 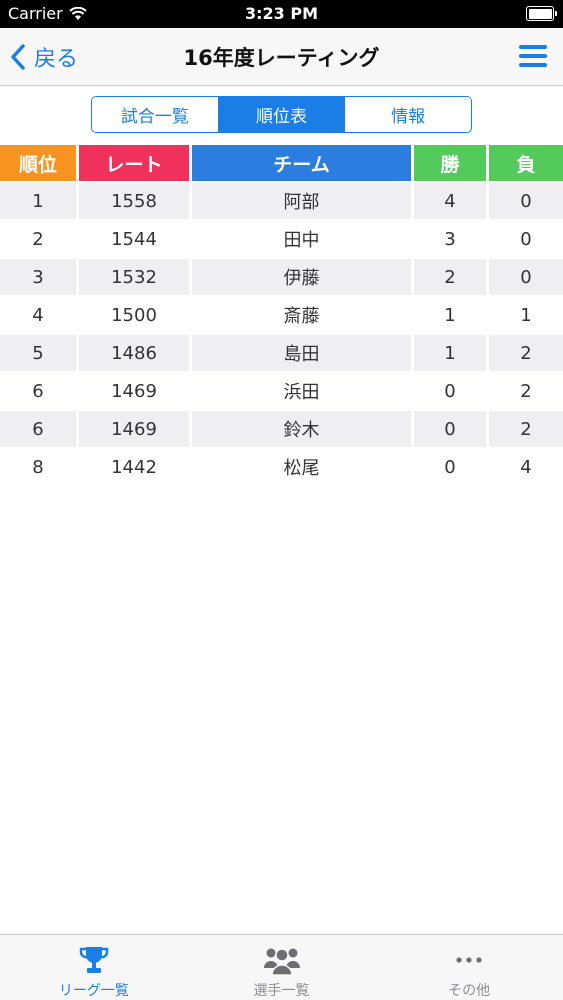 I want to click on status-bar: Carrier 3:23 PM, so click(x=281, y=14).